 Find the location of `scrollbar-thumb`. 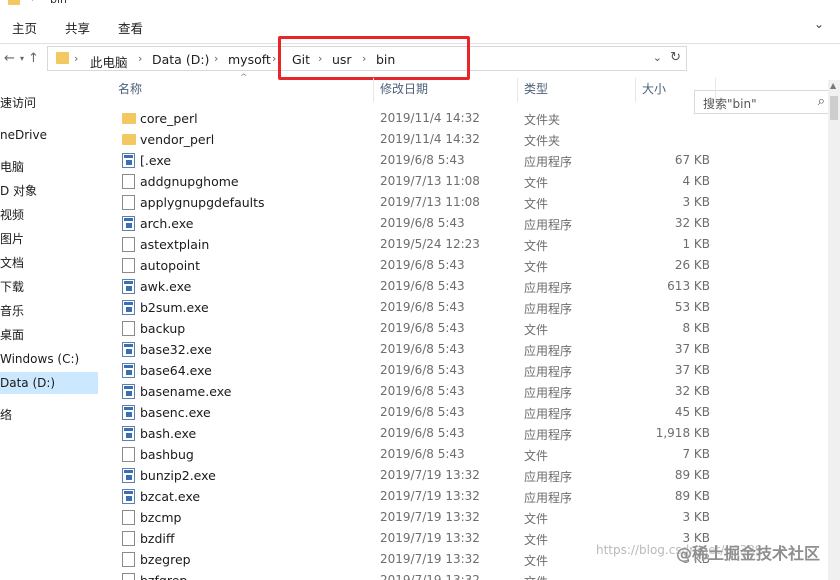

scrollbar-thumb is located at coordinates (834, 108).